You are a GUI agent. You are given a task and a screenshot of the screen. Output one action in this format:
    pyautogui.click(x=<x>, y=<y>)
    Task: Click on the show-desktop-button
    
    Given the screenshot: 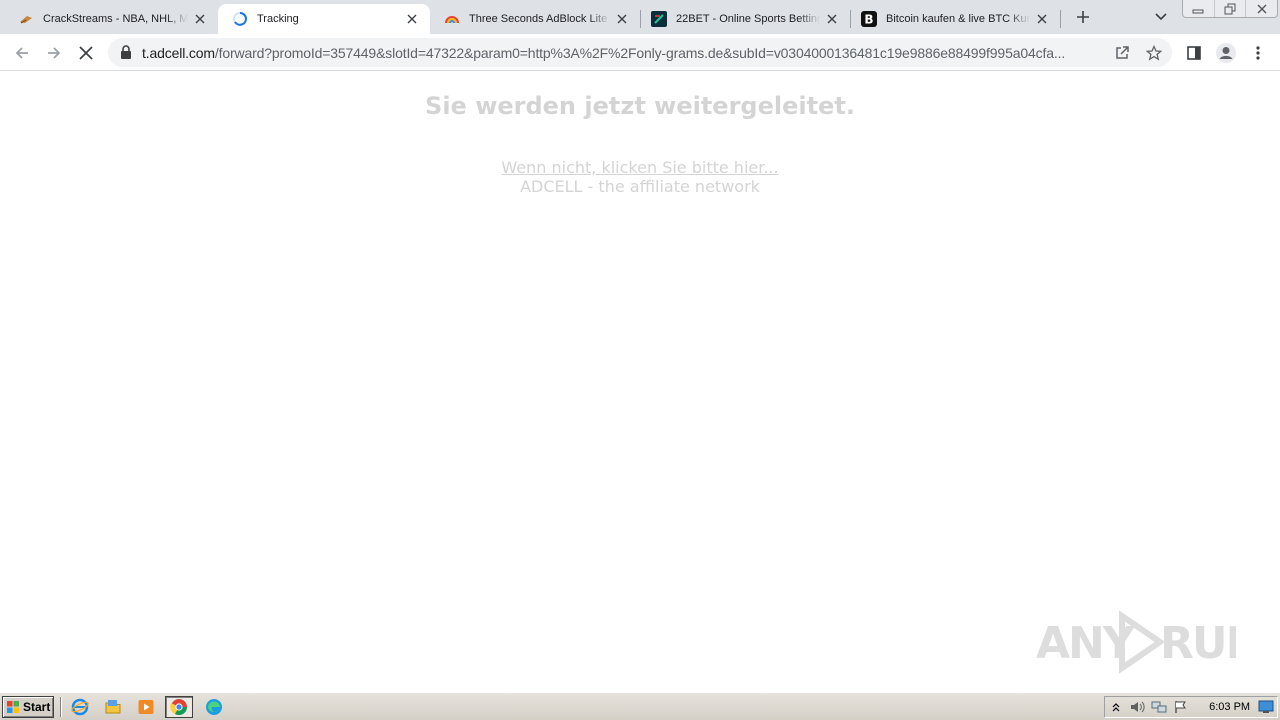 What is the action you would take?
    pyautogui.click(x=1266, y=707)
    